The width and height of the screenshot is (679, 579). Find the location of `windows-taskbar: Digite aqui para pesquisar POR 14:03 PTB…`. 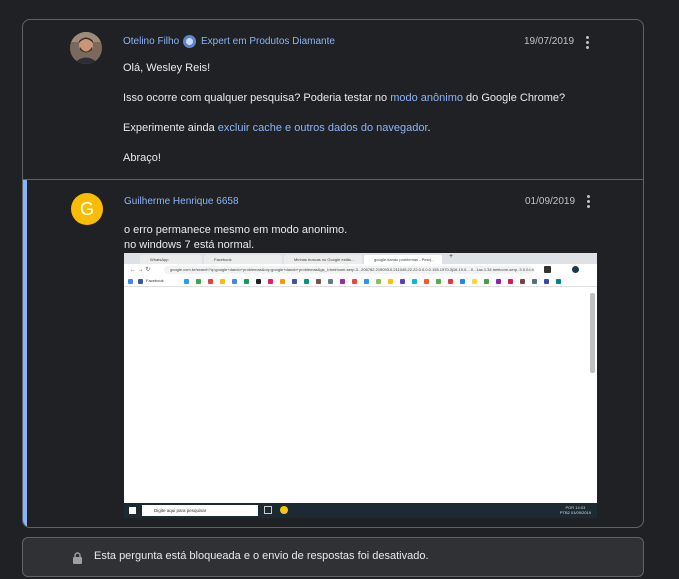

windows-taskbar: Digite aqui para pesquisar POR 14:03 PTB… is located at coordinates (360, 510).